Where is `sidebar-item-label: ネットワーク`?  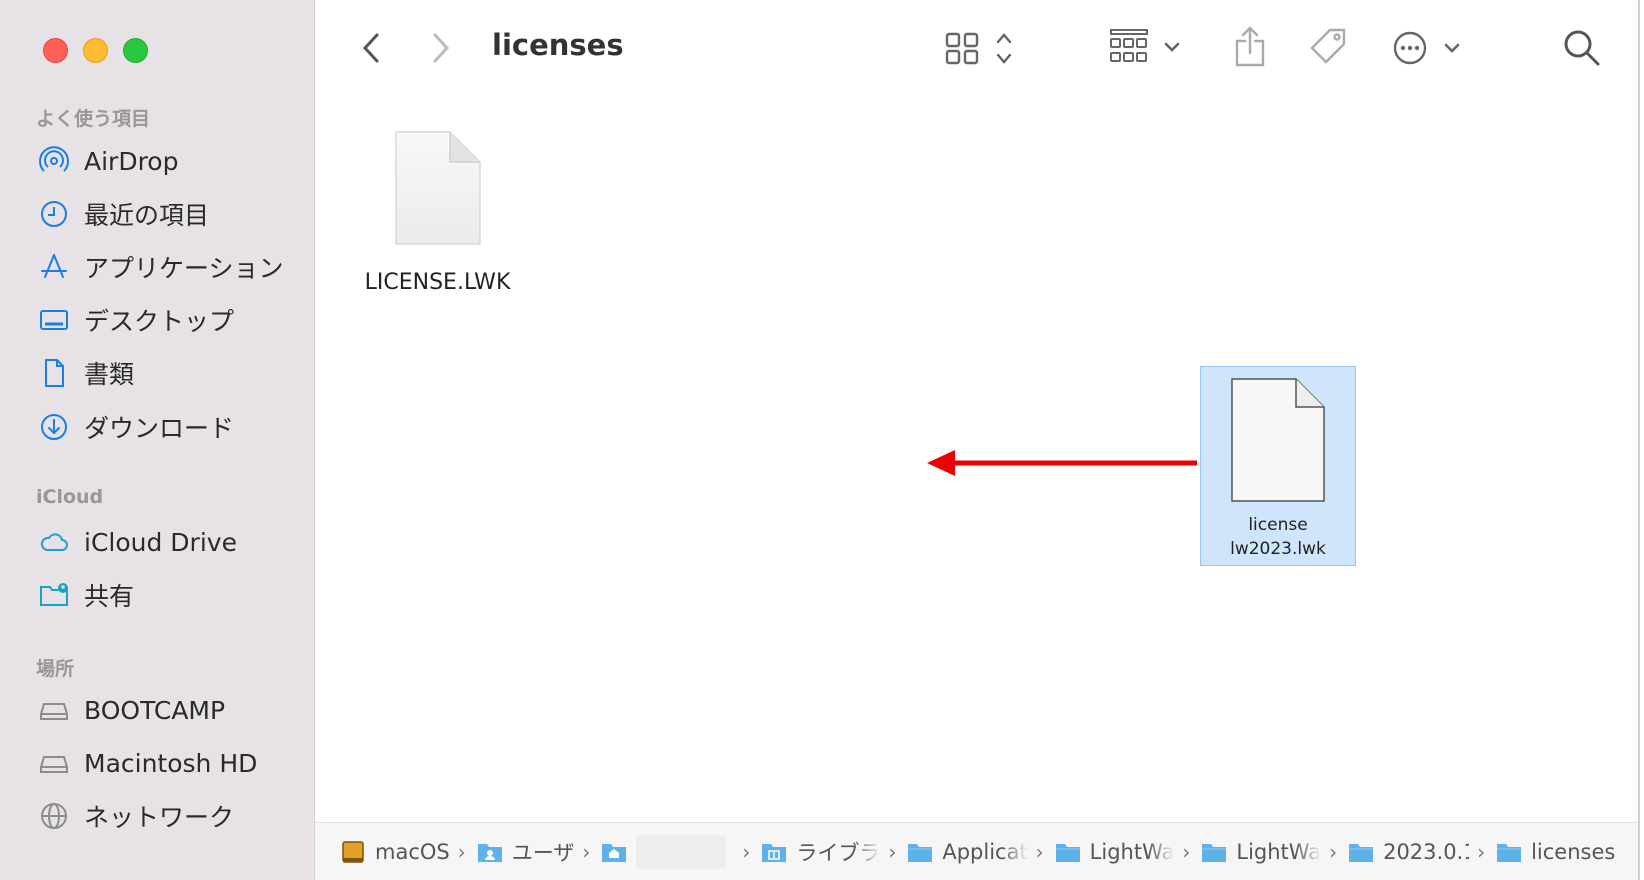 sidebar-item-label: ネットワーク is located at coordinates (159, 817).